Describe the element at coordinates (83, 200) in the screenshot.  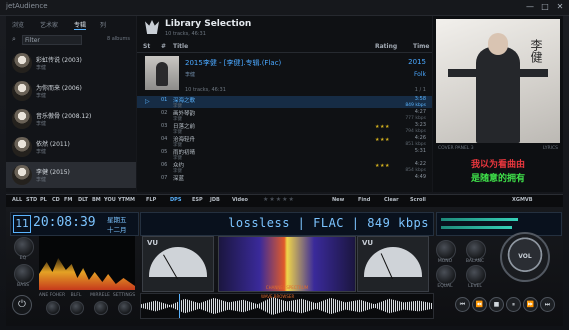
I see `toolbar-button-dlt: DLT` at that location.